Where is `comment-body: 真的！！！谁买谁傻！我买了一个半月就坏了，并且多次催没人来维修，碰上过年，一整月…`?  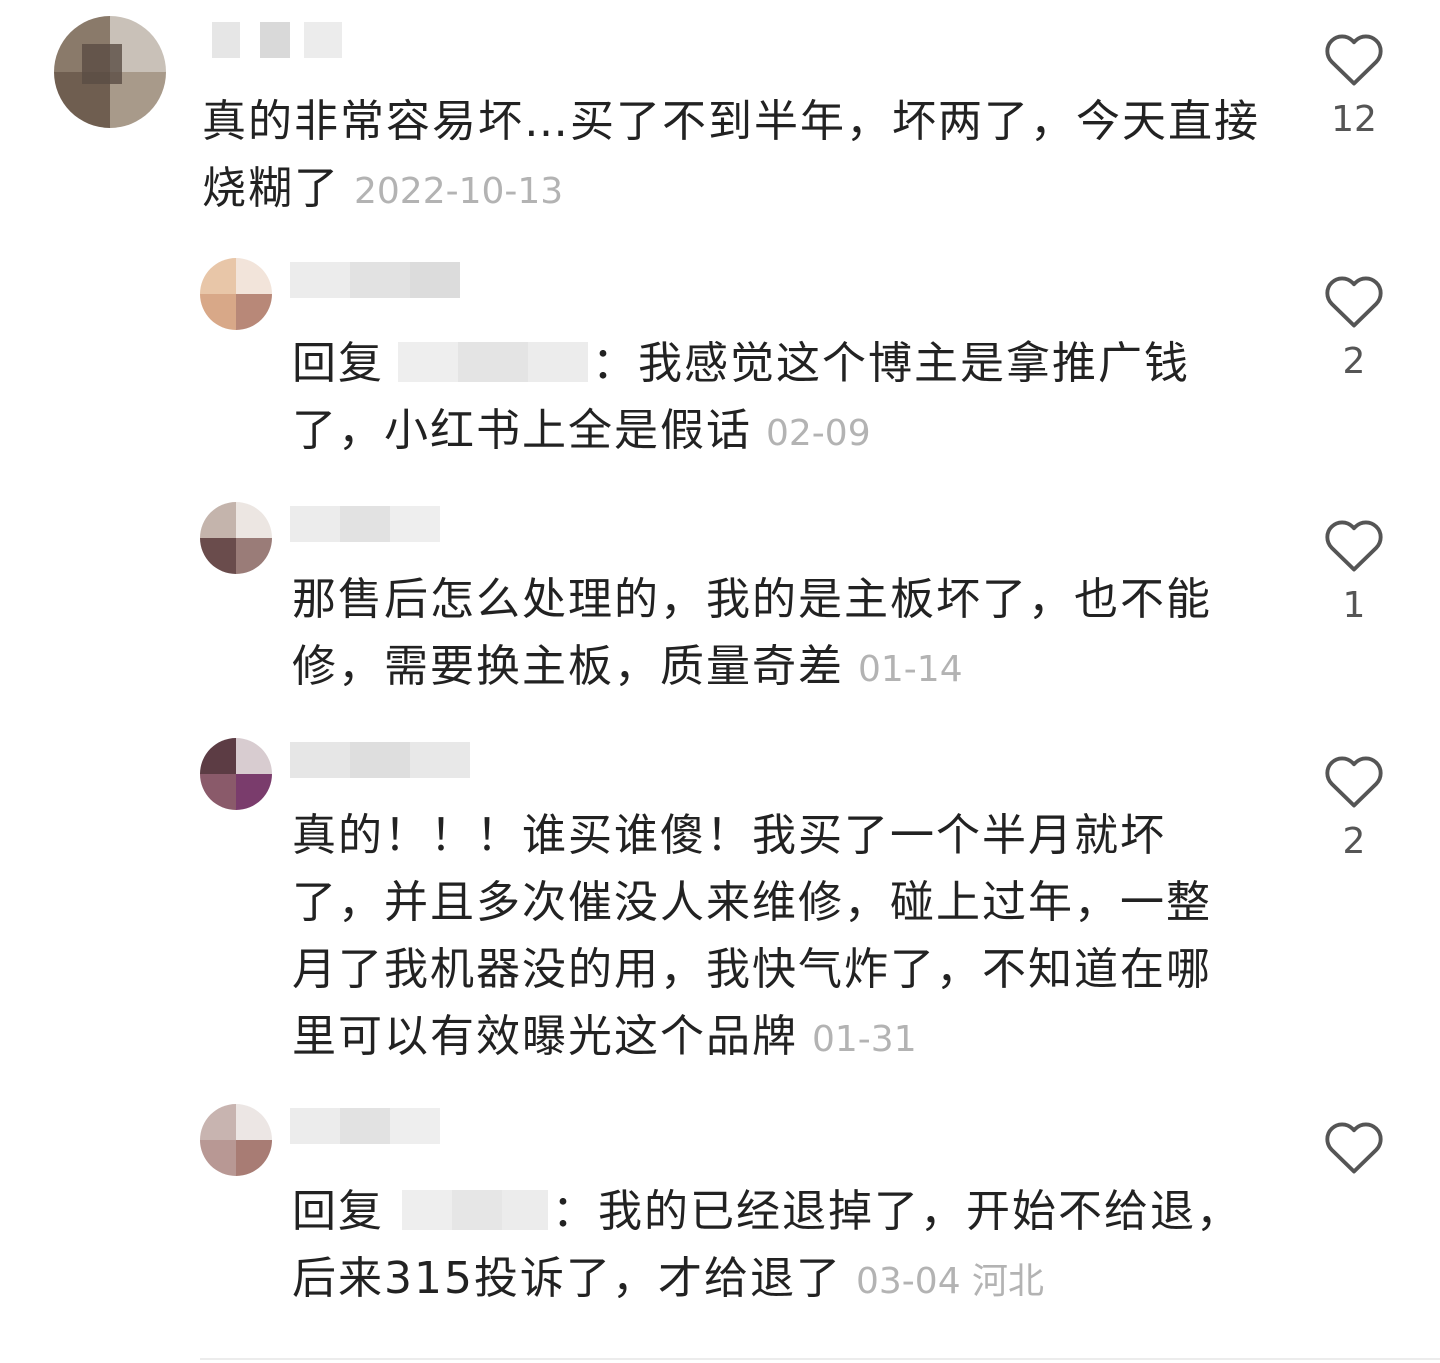
comment-body: 真的！！！谁买谁傻！我买了一个半月就坏了，并且多次催没人来维修，碰上过年，一整月… is located at coordinates (752, 936).